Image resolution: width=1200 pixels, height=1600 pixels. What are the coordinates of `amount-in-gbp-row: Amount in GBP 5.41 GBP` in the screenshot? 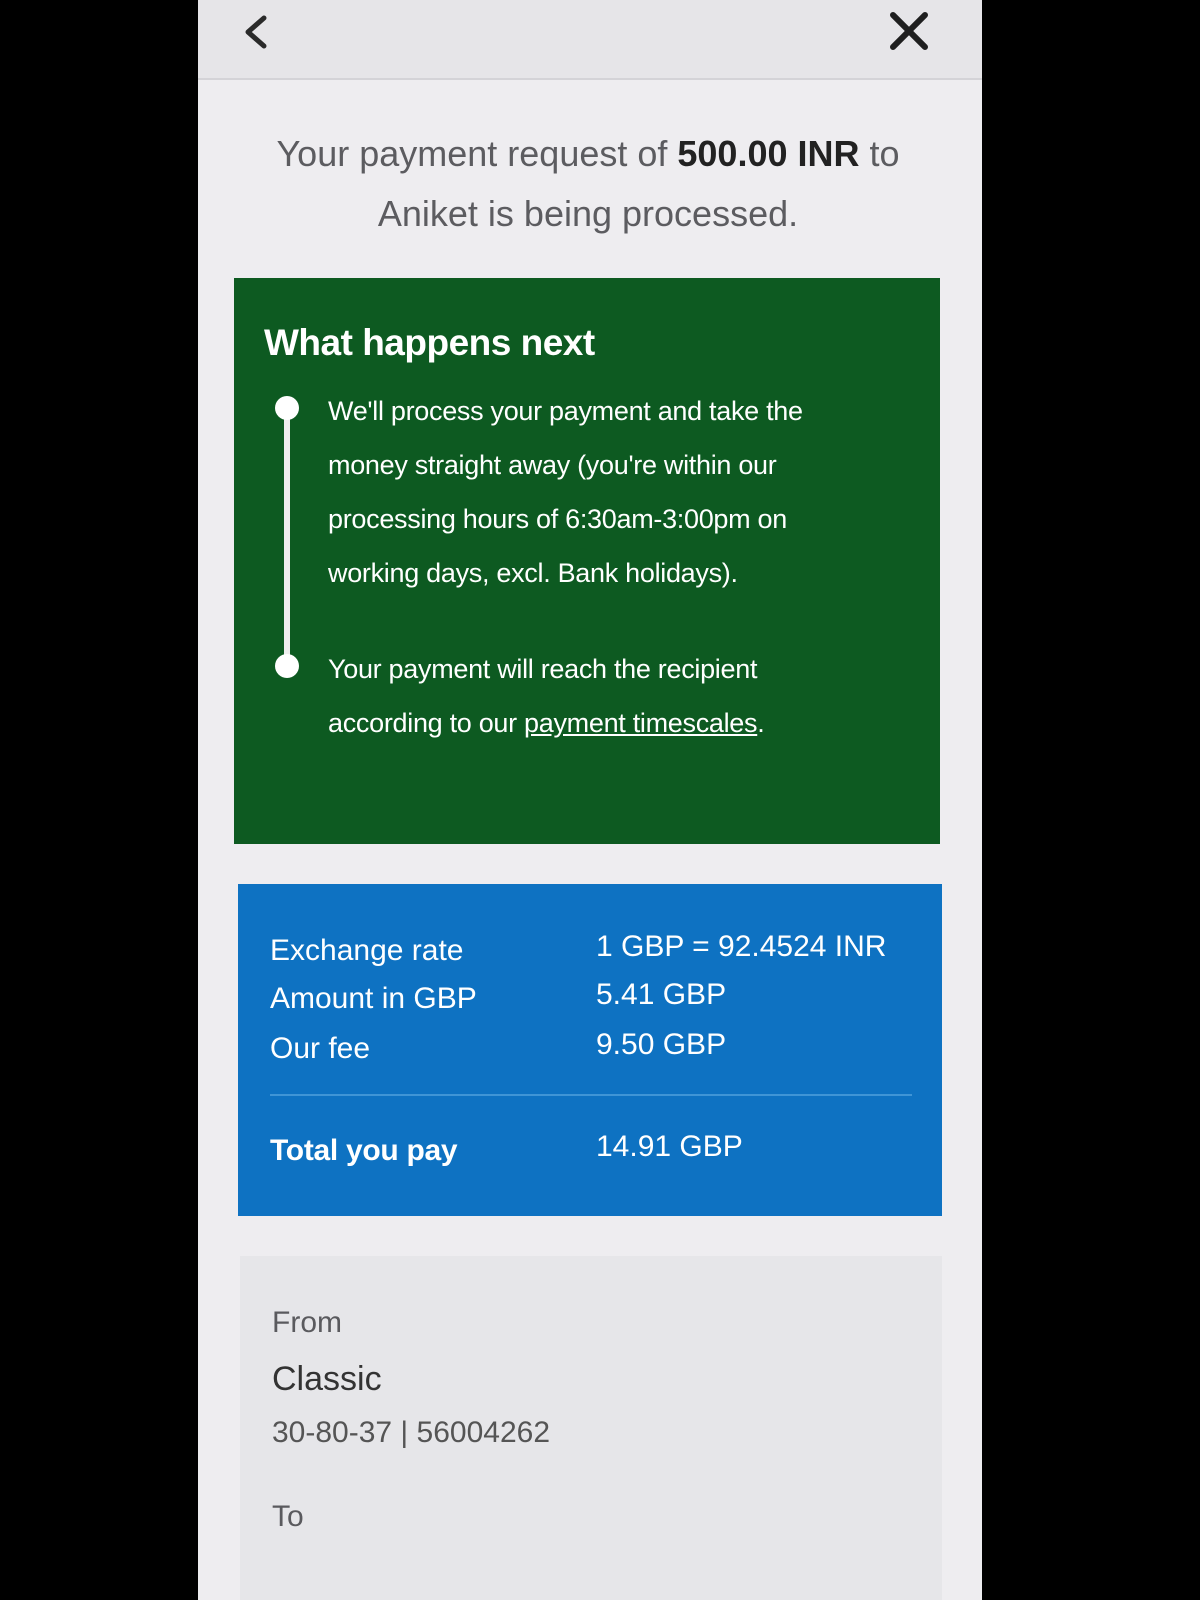 It's located at (590, 1003).